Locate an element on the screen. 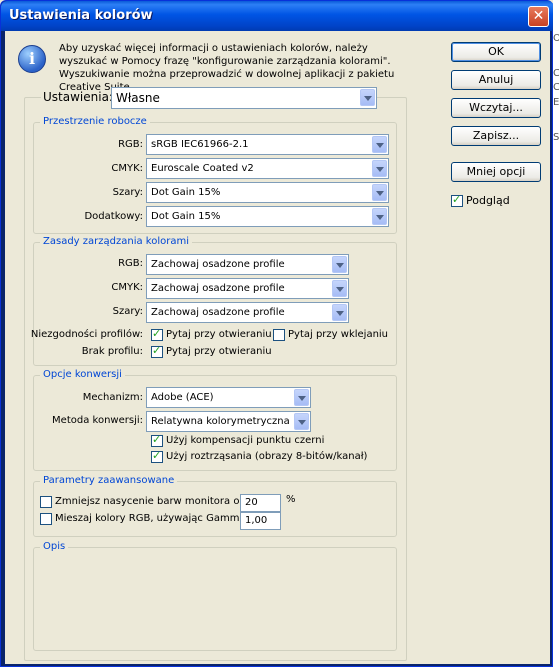 Image resolution: width=559 pixels, height=671 pixels. policy-rgb-label: RGB: is located at coordinates (130, 263).